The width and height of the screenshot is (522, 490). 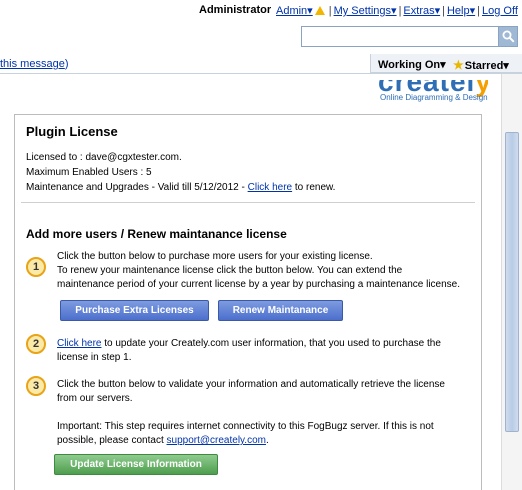 What do you see at coordinates (365, 11) in the screenshot?
I see `my-settings-menu-link: My Settings▾` at bounding box center [365, 11].